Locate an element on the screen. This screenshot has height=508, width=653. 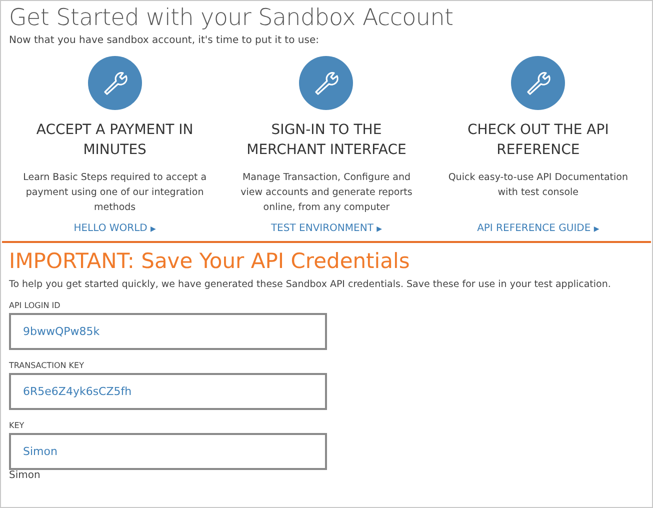
card-heading: ACCEPT A PAYMENT IN MINUTES is located at coordinates (114, 140).